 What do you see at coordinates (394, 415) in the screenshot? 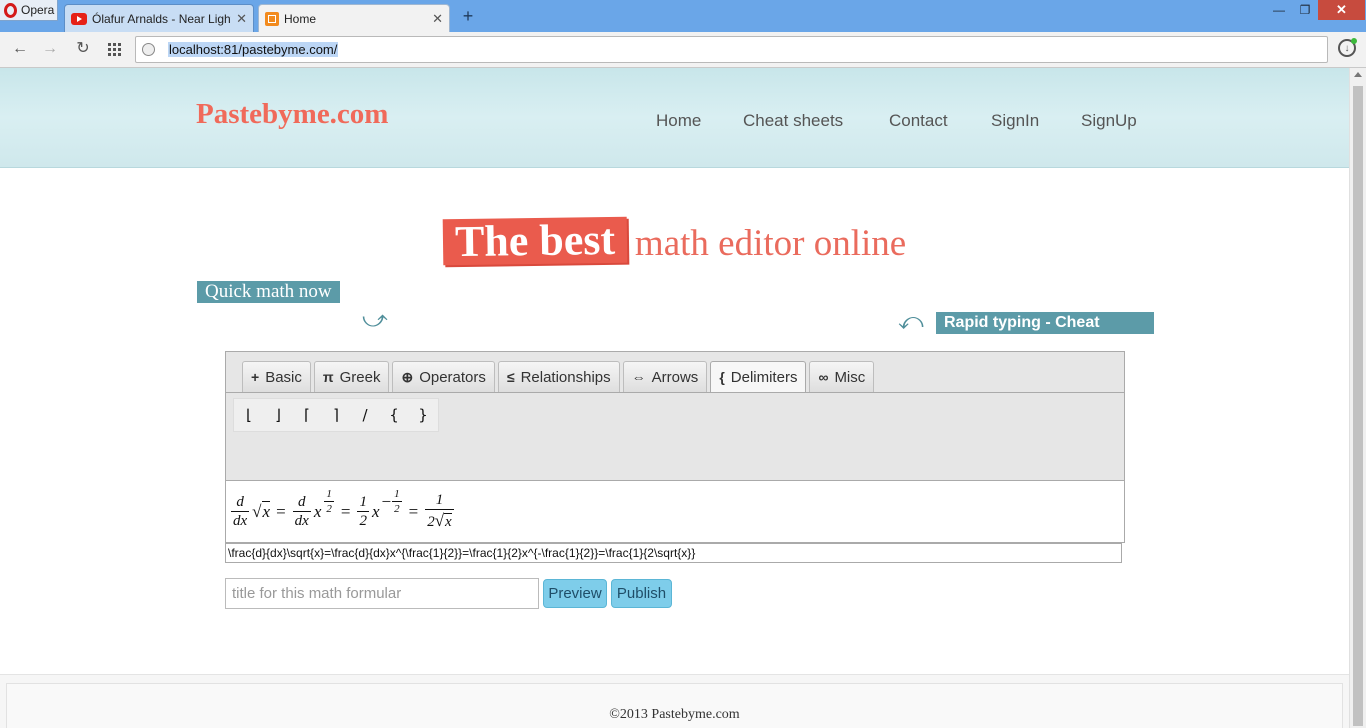
I see `lbrace-symbol-button: {` at bounding box center [394, 415].